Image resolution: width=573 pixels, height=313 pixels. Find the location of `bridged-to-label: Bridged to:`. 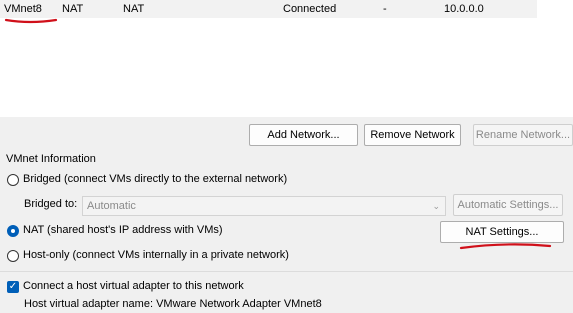

bridged-to-label: Bridged to: is located at coordinates (51, 204).